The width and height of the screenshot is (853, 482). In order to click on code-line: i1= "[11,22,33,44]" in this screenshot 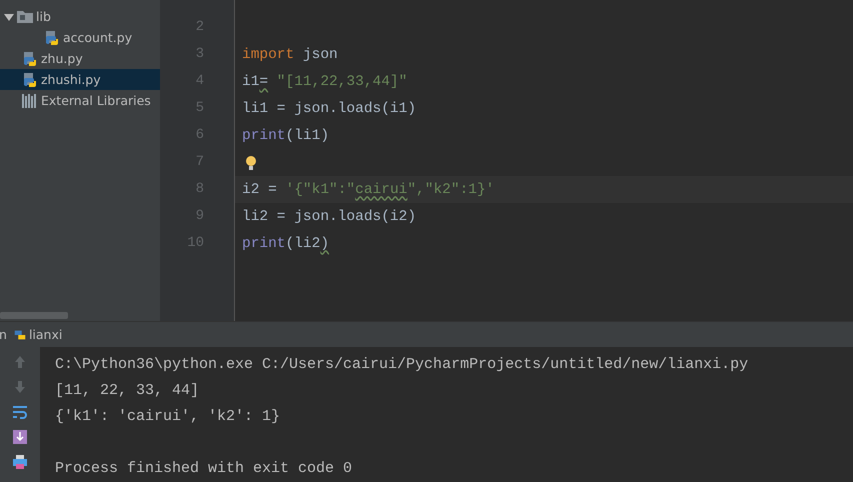, I will do `click(325, 82)`.